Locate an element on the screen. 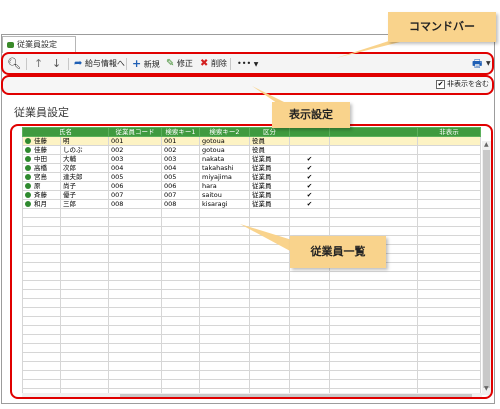  employee-list-pointer is located at coordinates (266, 238).